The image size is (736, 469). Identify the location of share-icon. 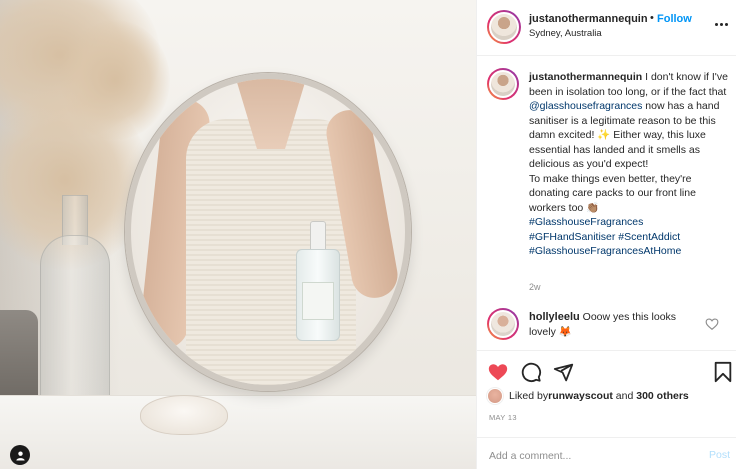
(563, 372).